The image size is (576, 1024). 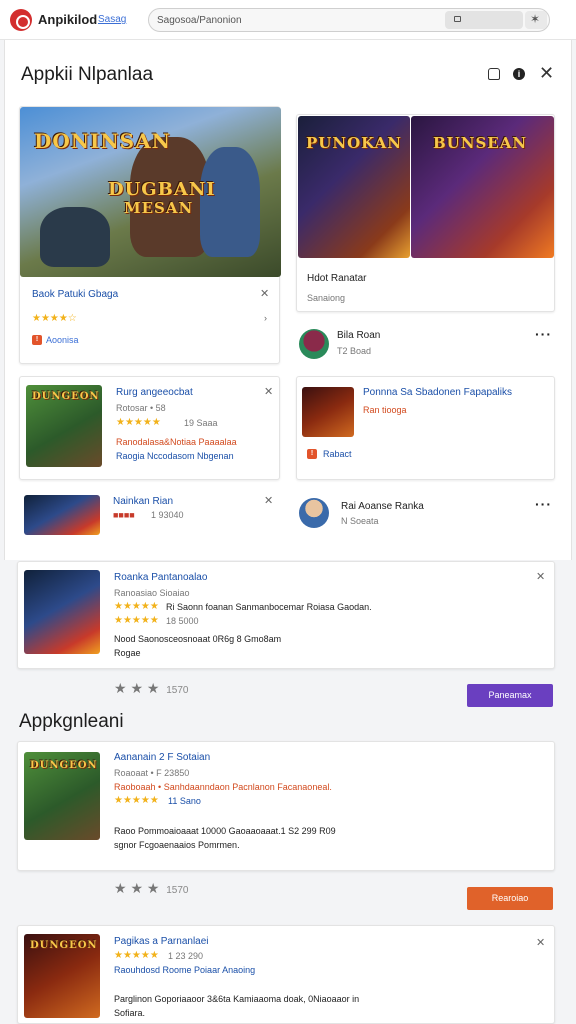 What do you see at coordinates (167, 515) in the screenshot?
I see `rating-value: 1 93040` at bounding box center [167, 515].